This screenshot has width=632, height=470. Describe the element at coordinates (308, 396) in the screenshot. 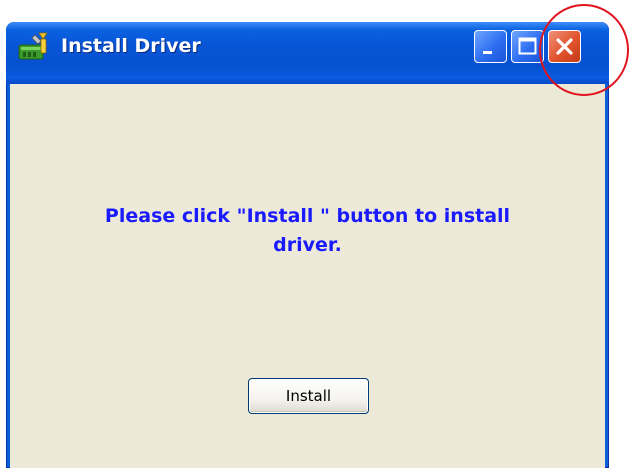

I see `install-button: Install` at that location.